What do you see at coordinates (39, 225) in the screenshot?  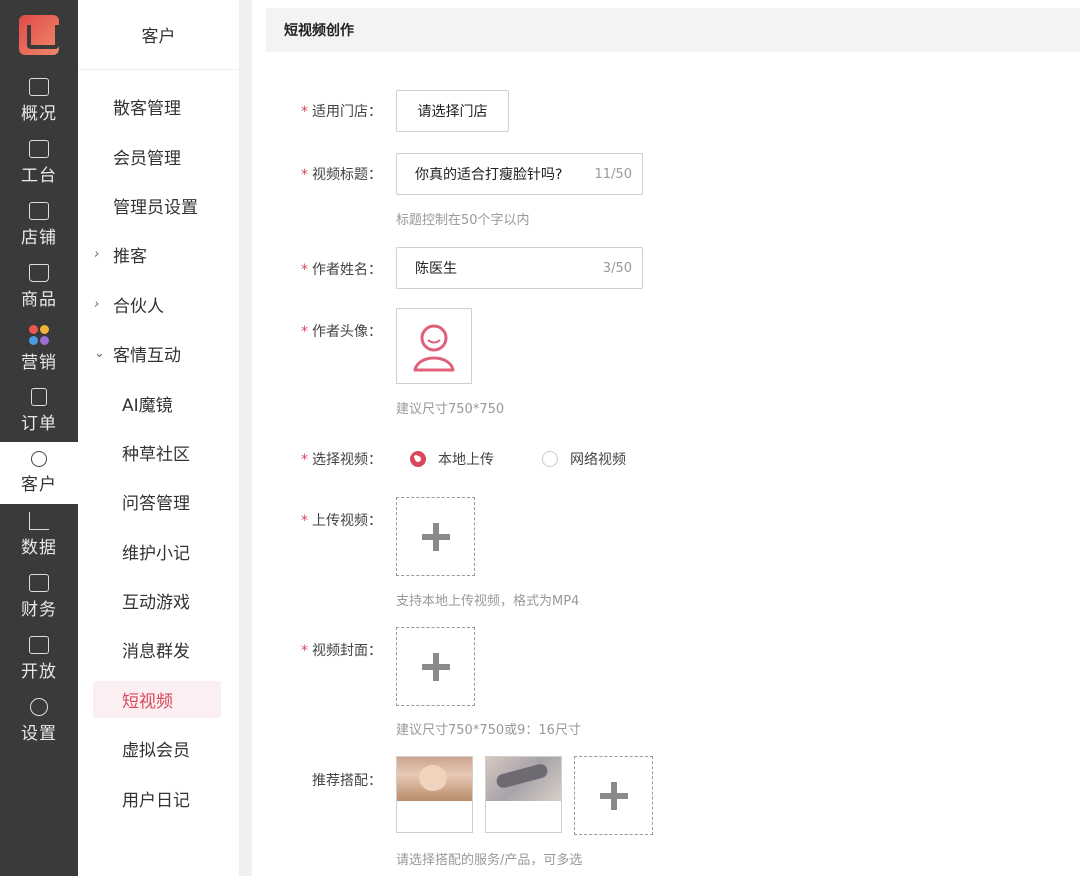 I see `rail-item-store: 店铺` at bounding box center [39, 225].